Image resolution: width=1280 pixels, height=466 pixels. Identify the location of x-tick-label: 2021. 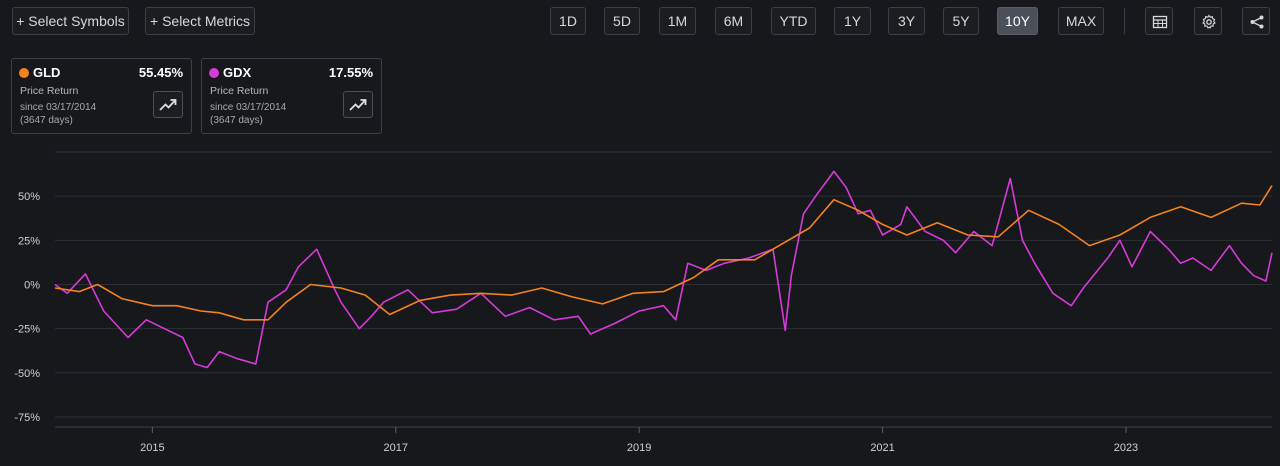
(882, 448).